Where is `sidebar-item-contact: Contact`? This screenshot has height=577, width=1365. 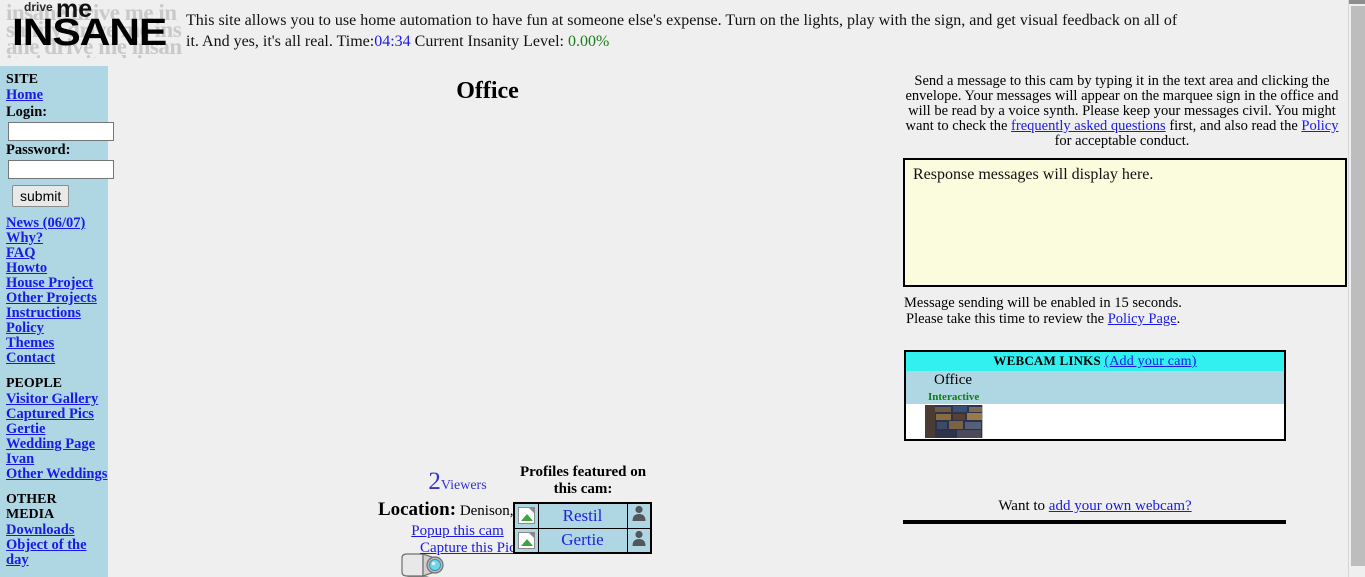 sidebar-item-contact: Contact is located at coordinates (57, 358).